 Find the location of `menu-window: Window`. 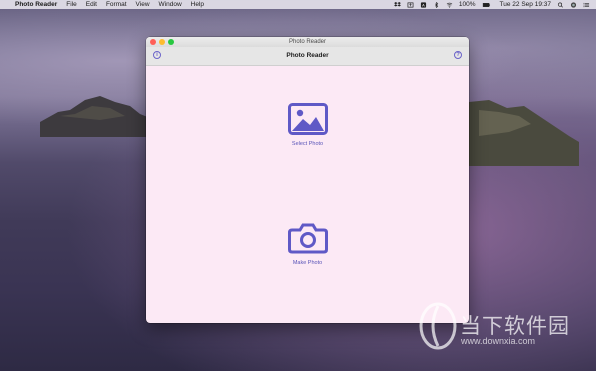

menu-window: Window is located at coordinates (170, 4).